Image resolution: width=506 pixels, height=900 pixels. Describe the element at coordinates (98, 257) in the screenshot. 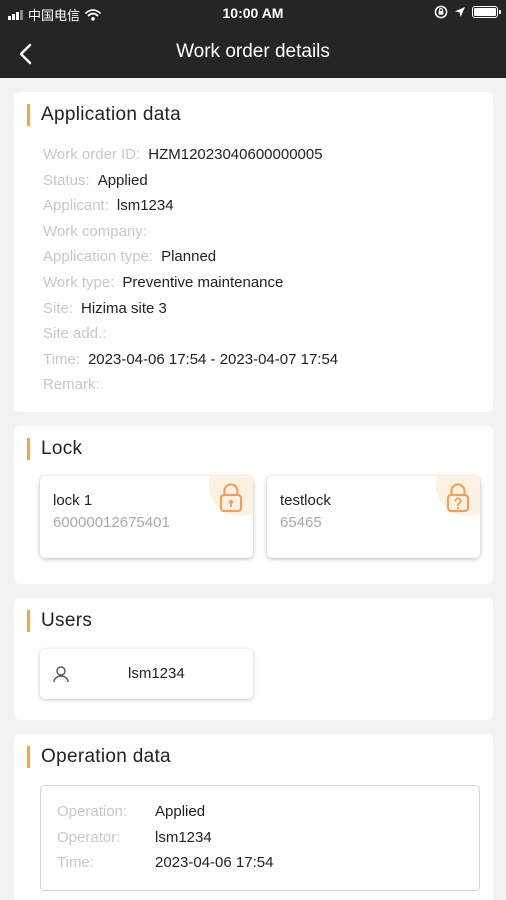

I see `field-label: Application type:` at that location.